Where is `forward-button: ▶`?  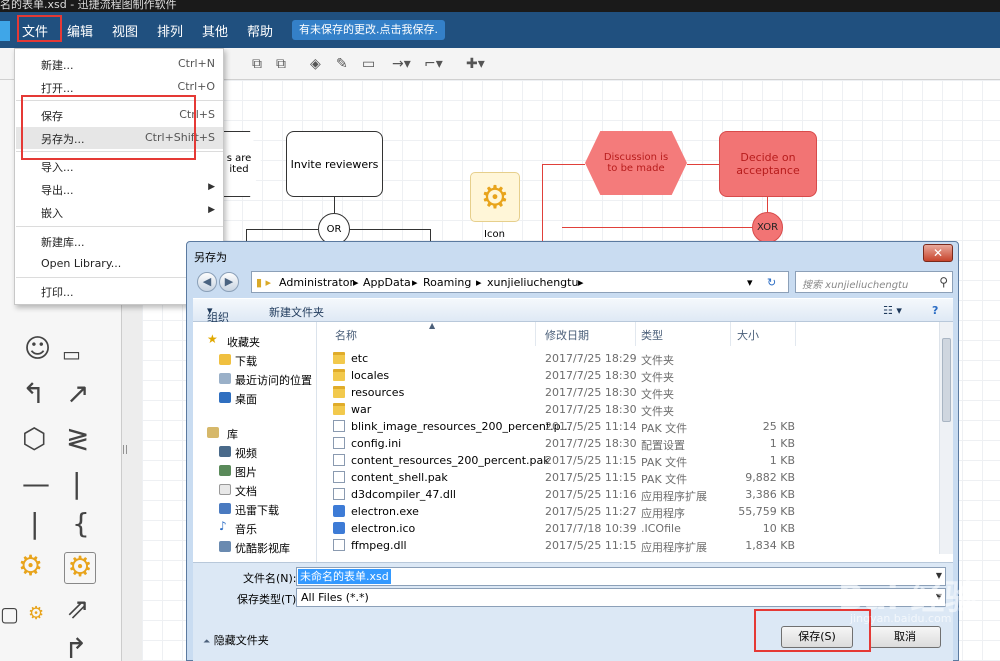 forward-button: ▶ is located at coordinates (229, 282).